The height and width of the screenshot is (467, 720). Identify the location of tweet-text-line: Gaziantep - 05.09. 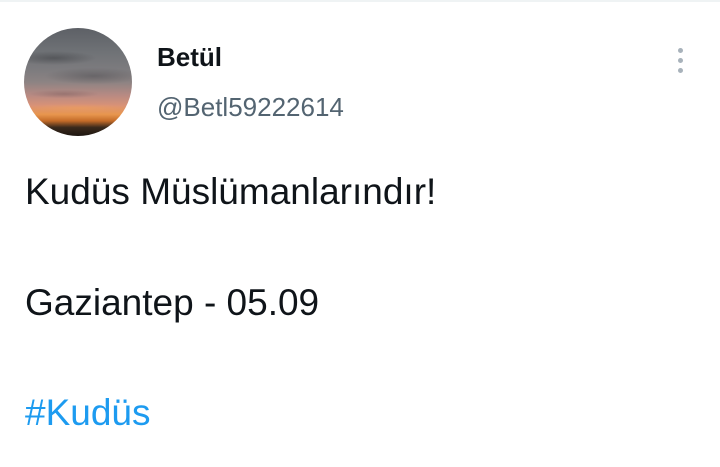
(172, 302).